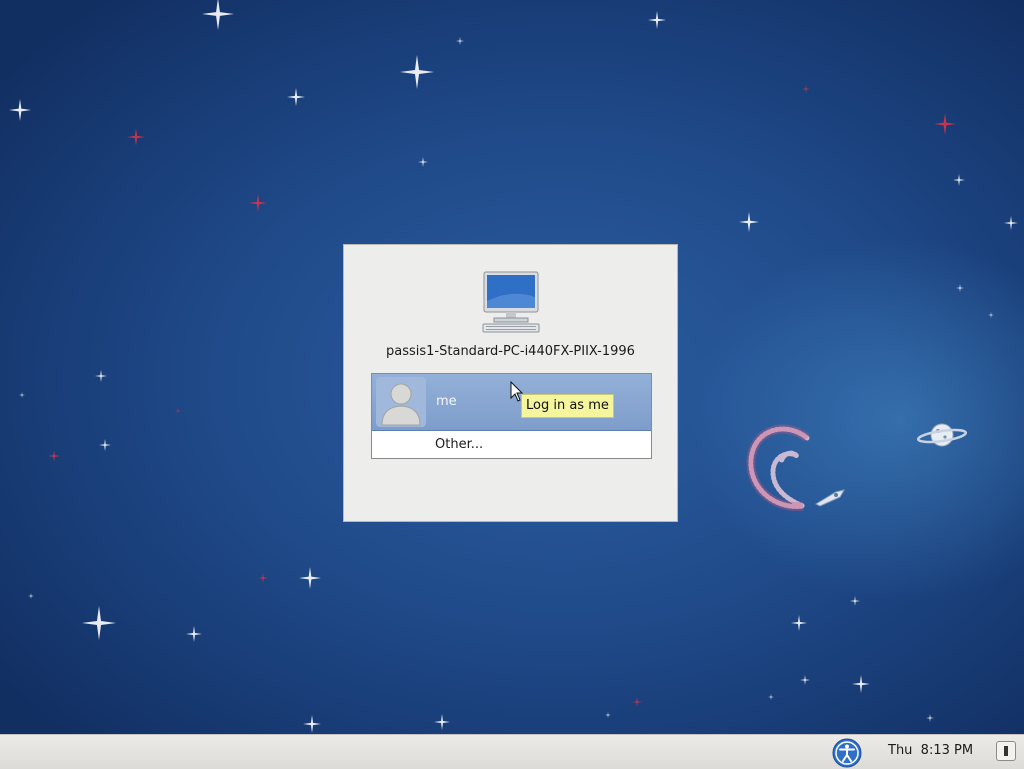 This screenshot has width=1024, height=769. Describe the element at coordinates (847, 753) in the screenshot. I see `accessibility-icon` at that location.